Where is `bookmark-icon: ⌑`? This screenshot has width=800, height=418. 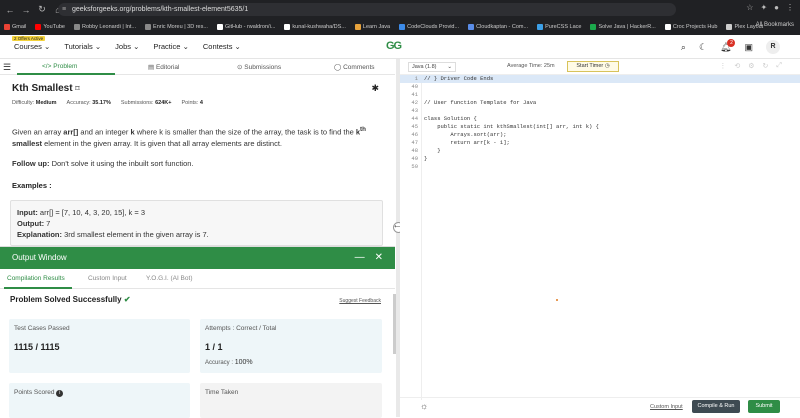 bookmark-icon: ⌑ is located at coordinates (77, 88).